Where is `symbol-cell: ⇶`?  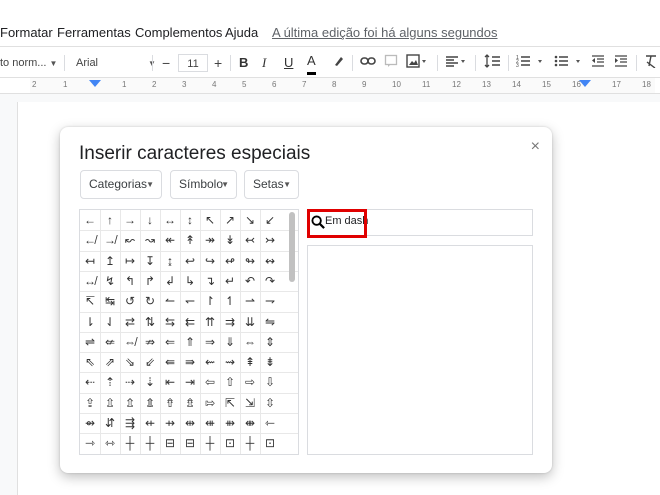 symbol-cell: ⇶ is located at coordinates (130, 423).